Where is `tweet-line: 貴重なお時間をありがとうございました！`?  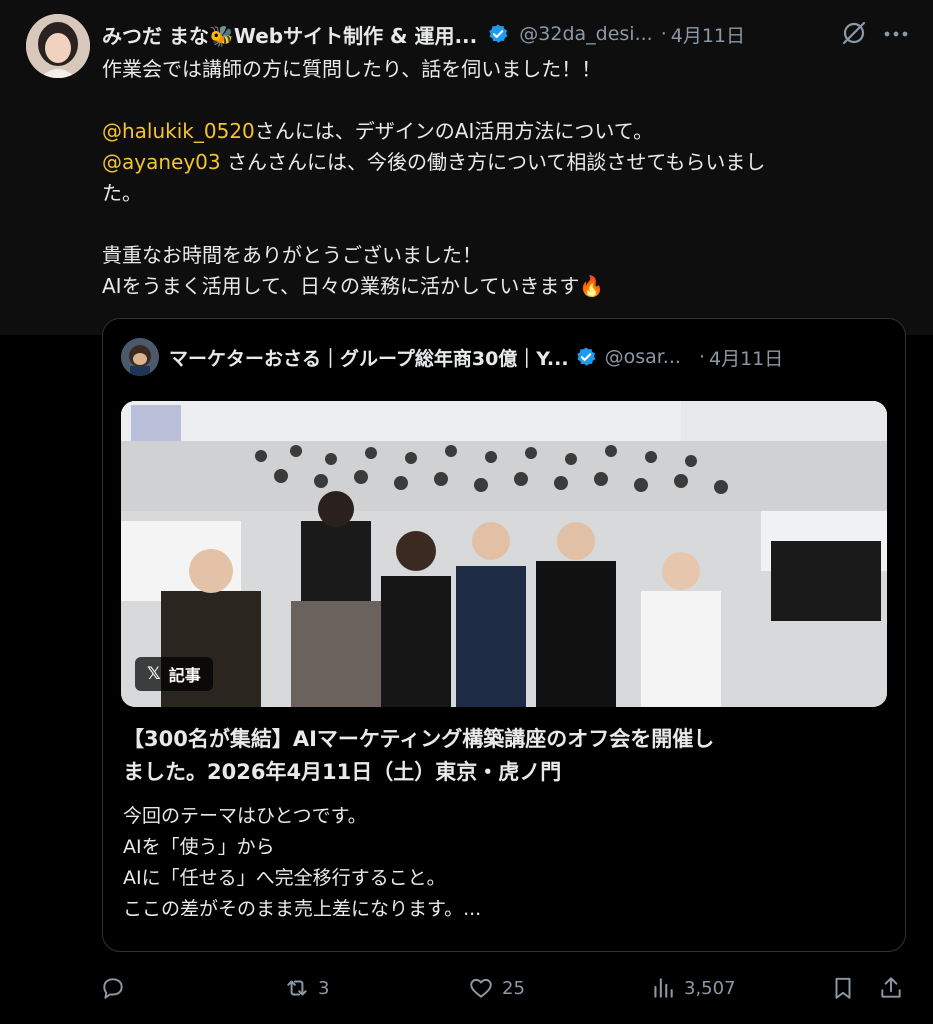 tweet-line: 貴重なお時間をありがとうございました！ is located at coordinates (292, 255).